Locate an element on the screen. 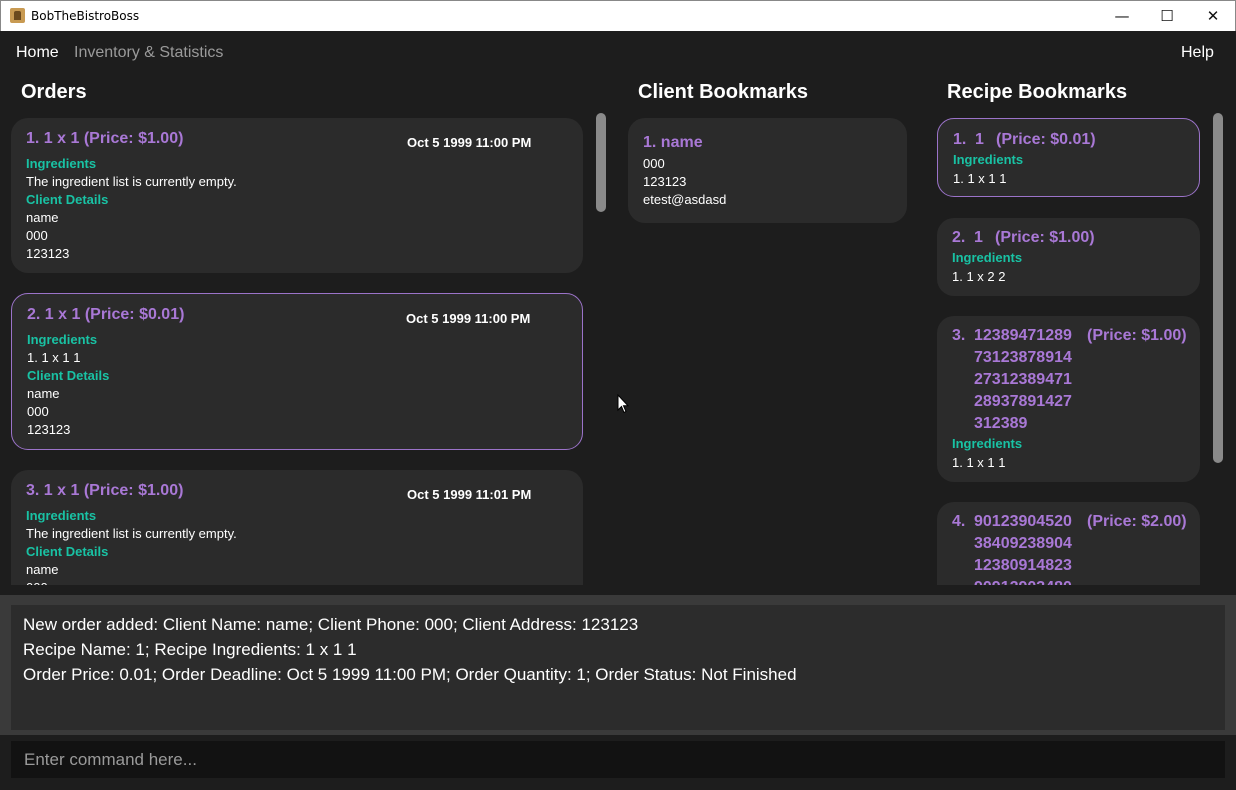 This screenshot has height=790, width=1236. menu-bar: Home Inventory & Statistics Help is located at coordinates (618, 51).